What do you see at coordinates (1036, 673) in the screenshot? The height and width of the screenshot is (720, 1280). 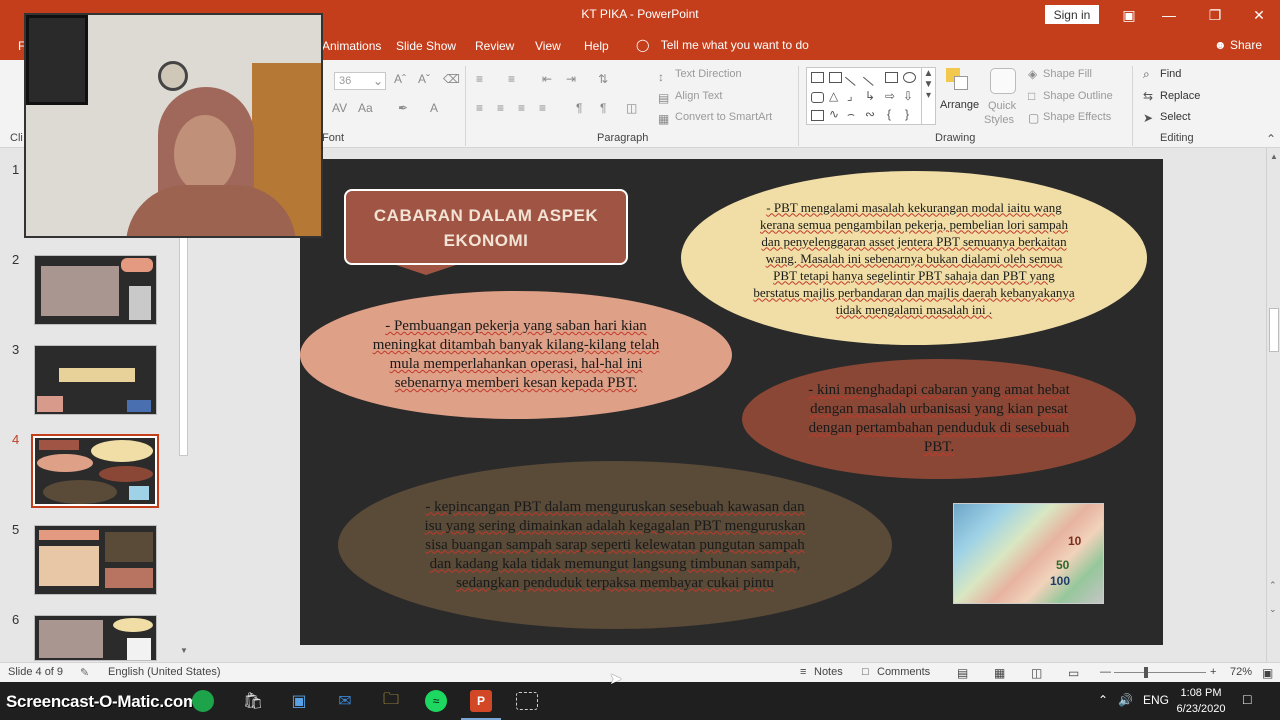 I see `reading-view-icon: ◫` at bounding box center [1036, 673].